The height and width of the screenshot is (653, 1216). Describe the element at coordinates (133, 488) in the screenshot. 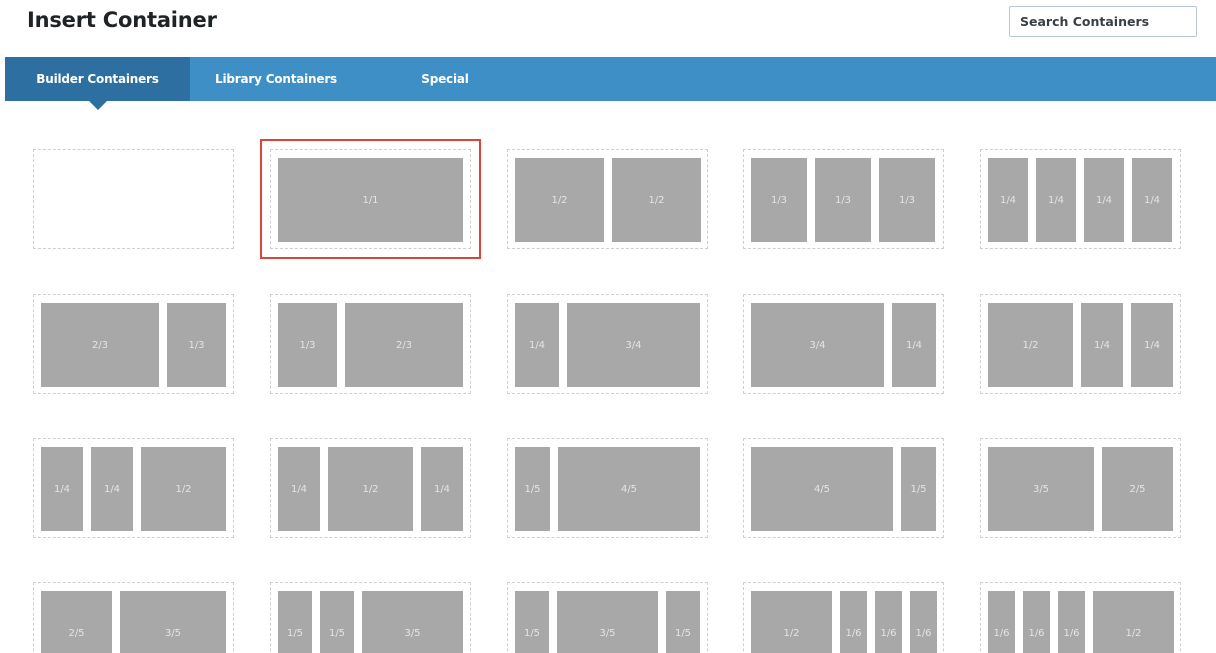

I see `container-layout-option: 1/4 1/4 1/2` at that location.